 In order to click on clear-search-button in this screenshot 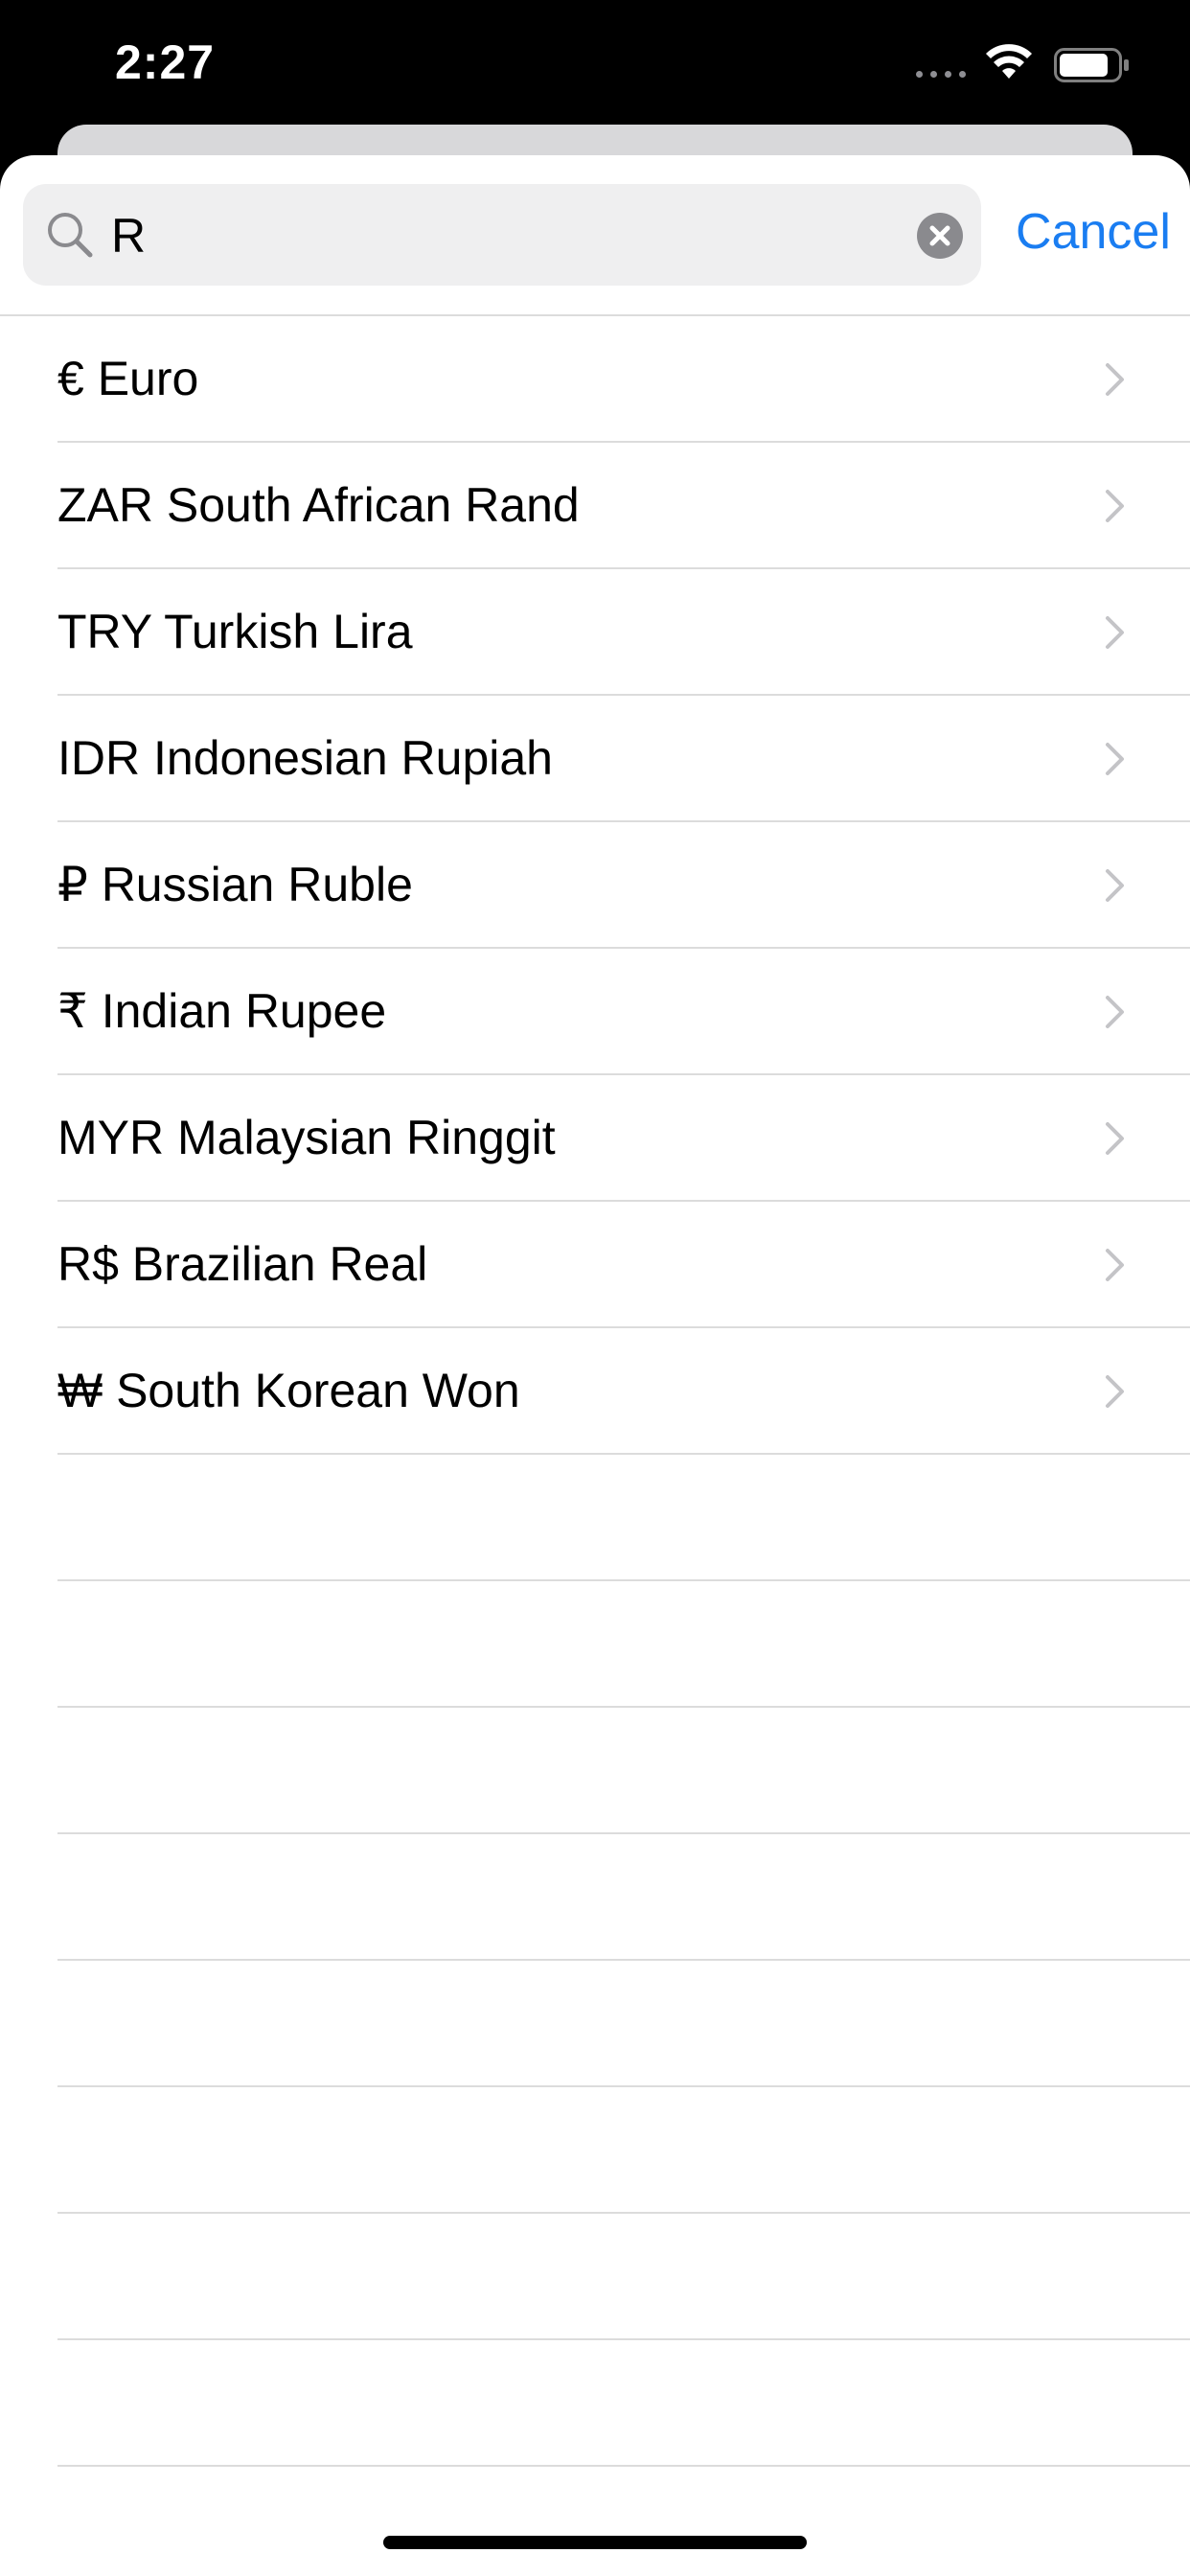, I will do `click(940, 236)`.